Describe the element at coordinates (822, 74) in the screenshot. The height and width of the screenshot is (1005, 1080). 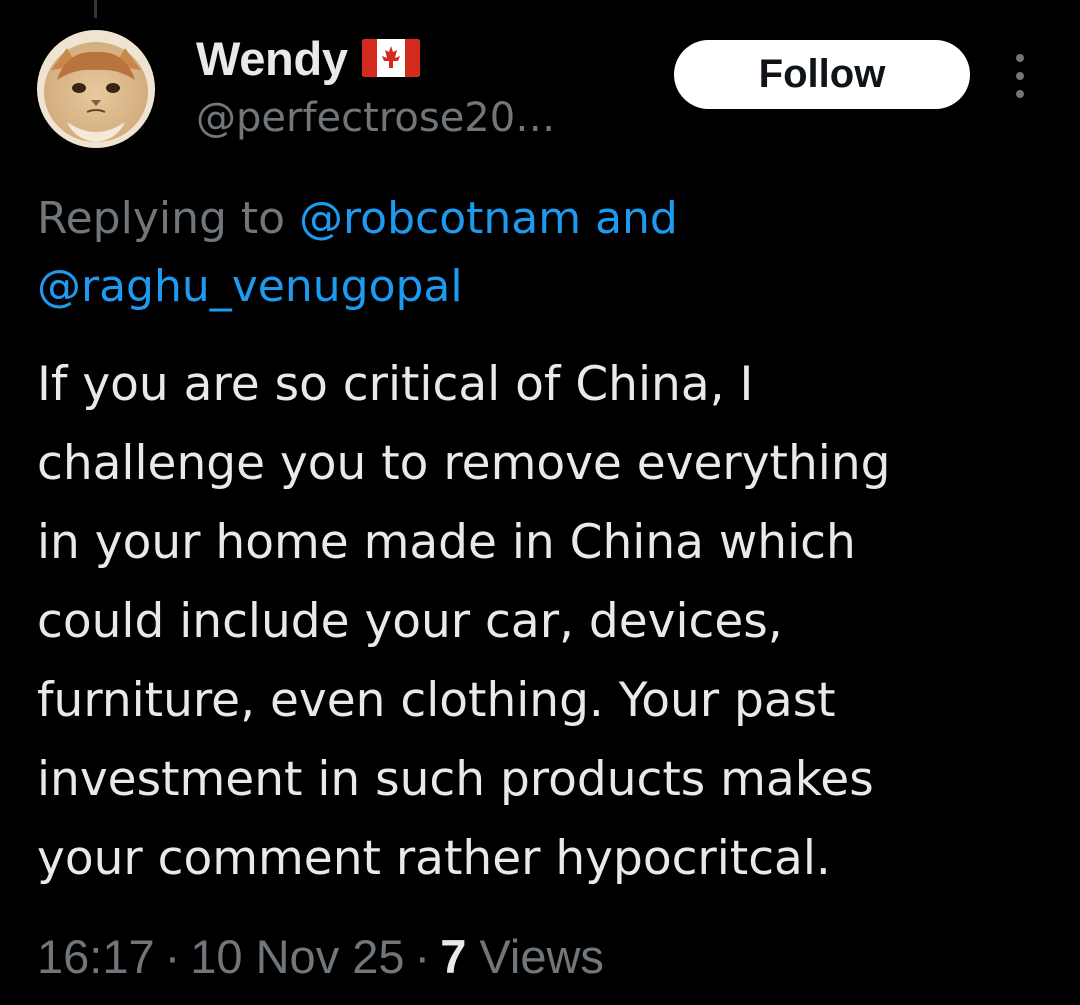
I see `follow-button: Follow` at that location.